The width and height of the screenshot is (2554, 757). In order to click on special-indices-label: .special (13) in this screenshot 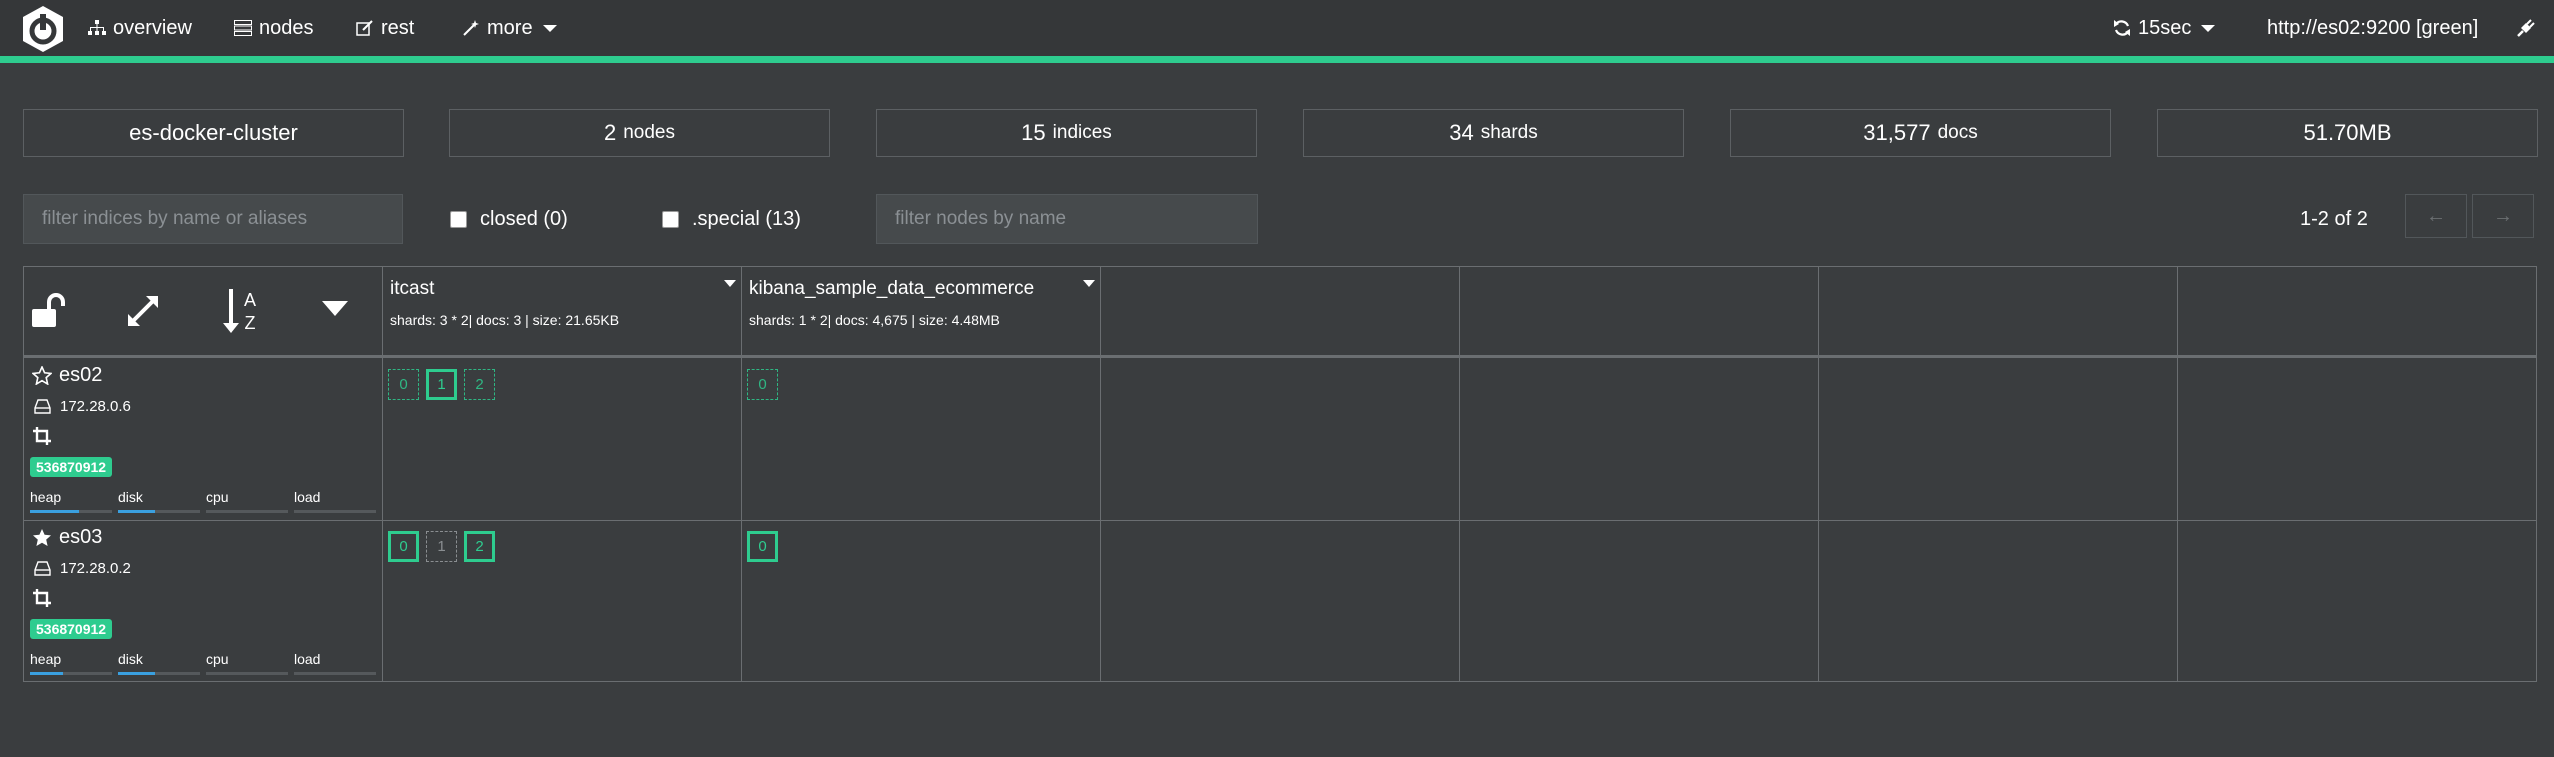, I will do `click(746, 218)`.